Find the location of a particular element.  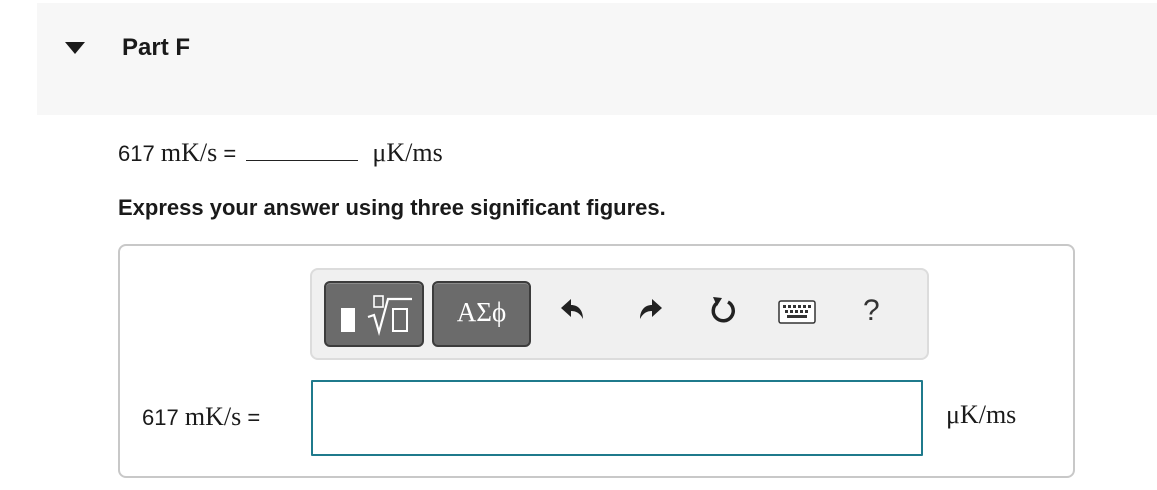

answer-prefix: 617 mK/s = is located at coordinates (201, 417).